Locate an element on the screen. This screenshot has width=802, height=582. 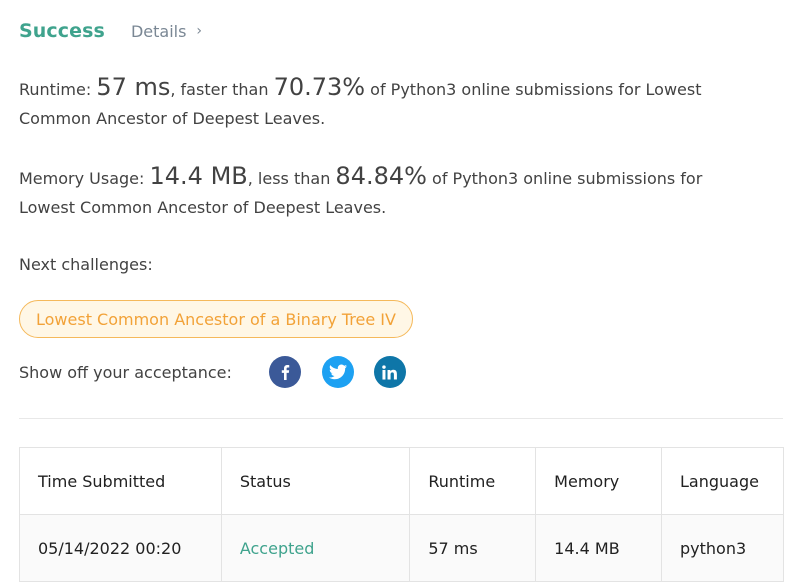
facebook-glyph is located at coordinates (285, 372).